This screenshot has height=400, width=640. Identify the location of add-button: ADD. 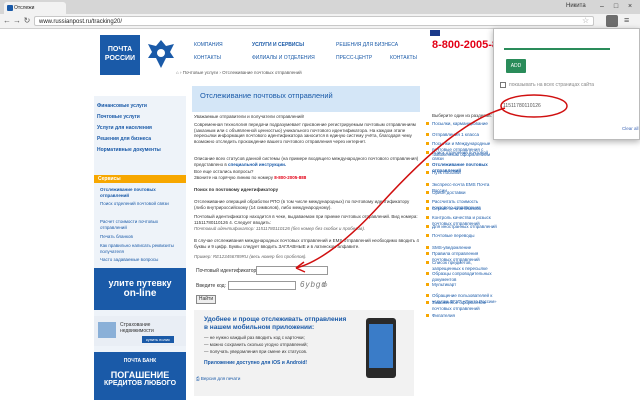
(516, 66).